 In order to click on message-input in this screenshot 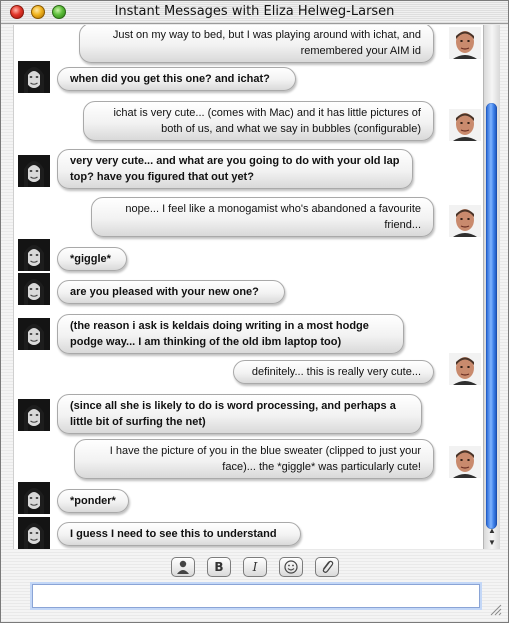, I will do `click(256, 596)`.